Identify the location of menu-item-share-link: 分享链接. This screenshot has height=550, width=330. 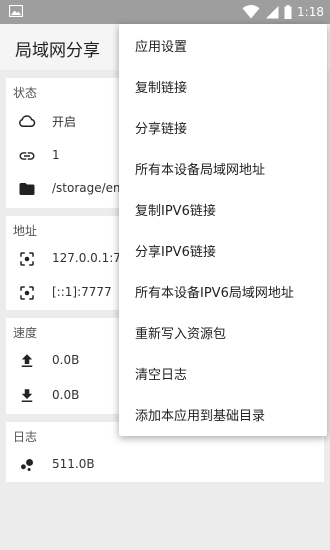
(223, 127).